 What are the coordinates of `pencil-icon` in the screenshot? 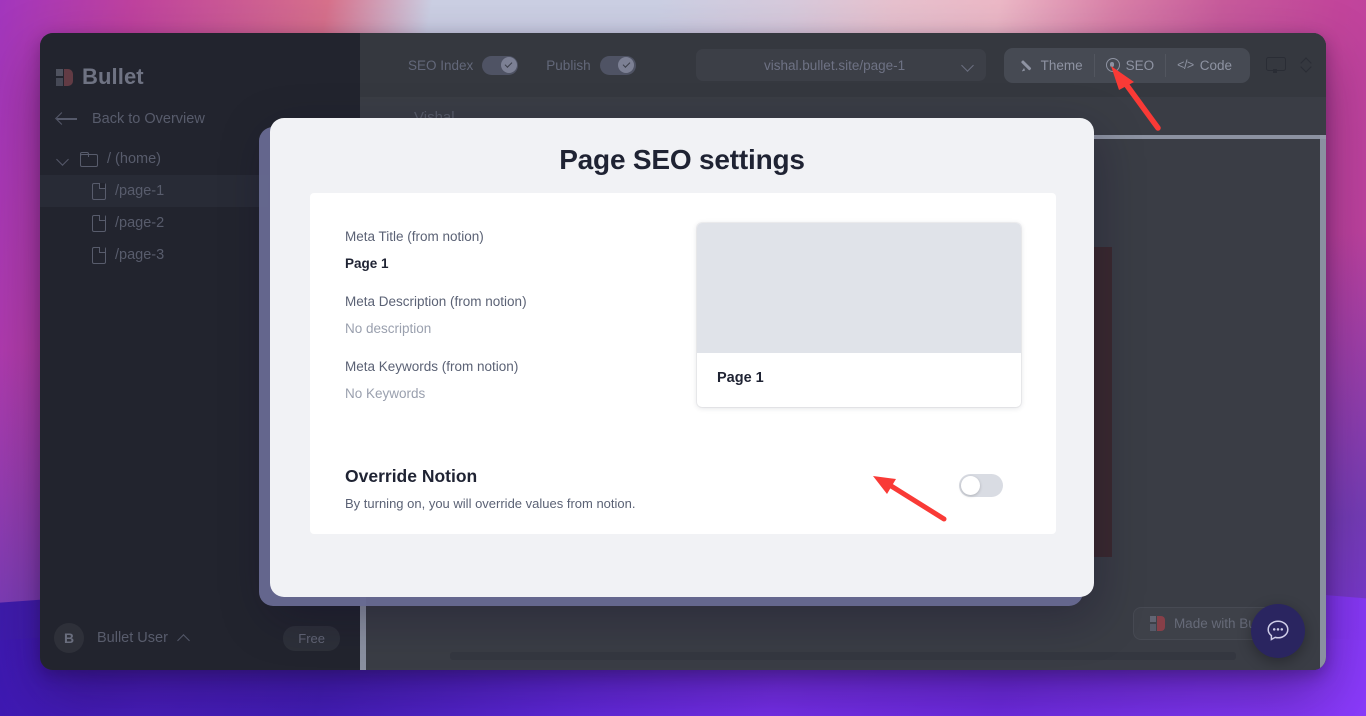 It's located at (1028, 65).